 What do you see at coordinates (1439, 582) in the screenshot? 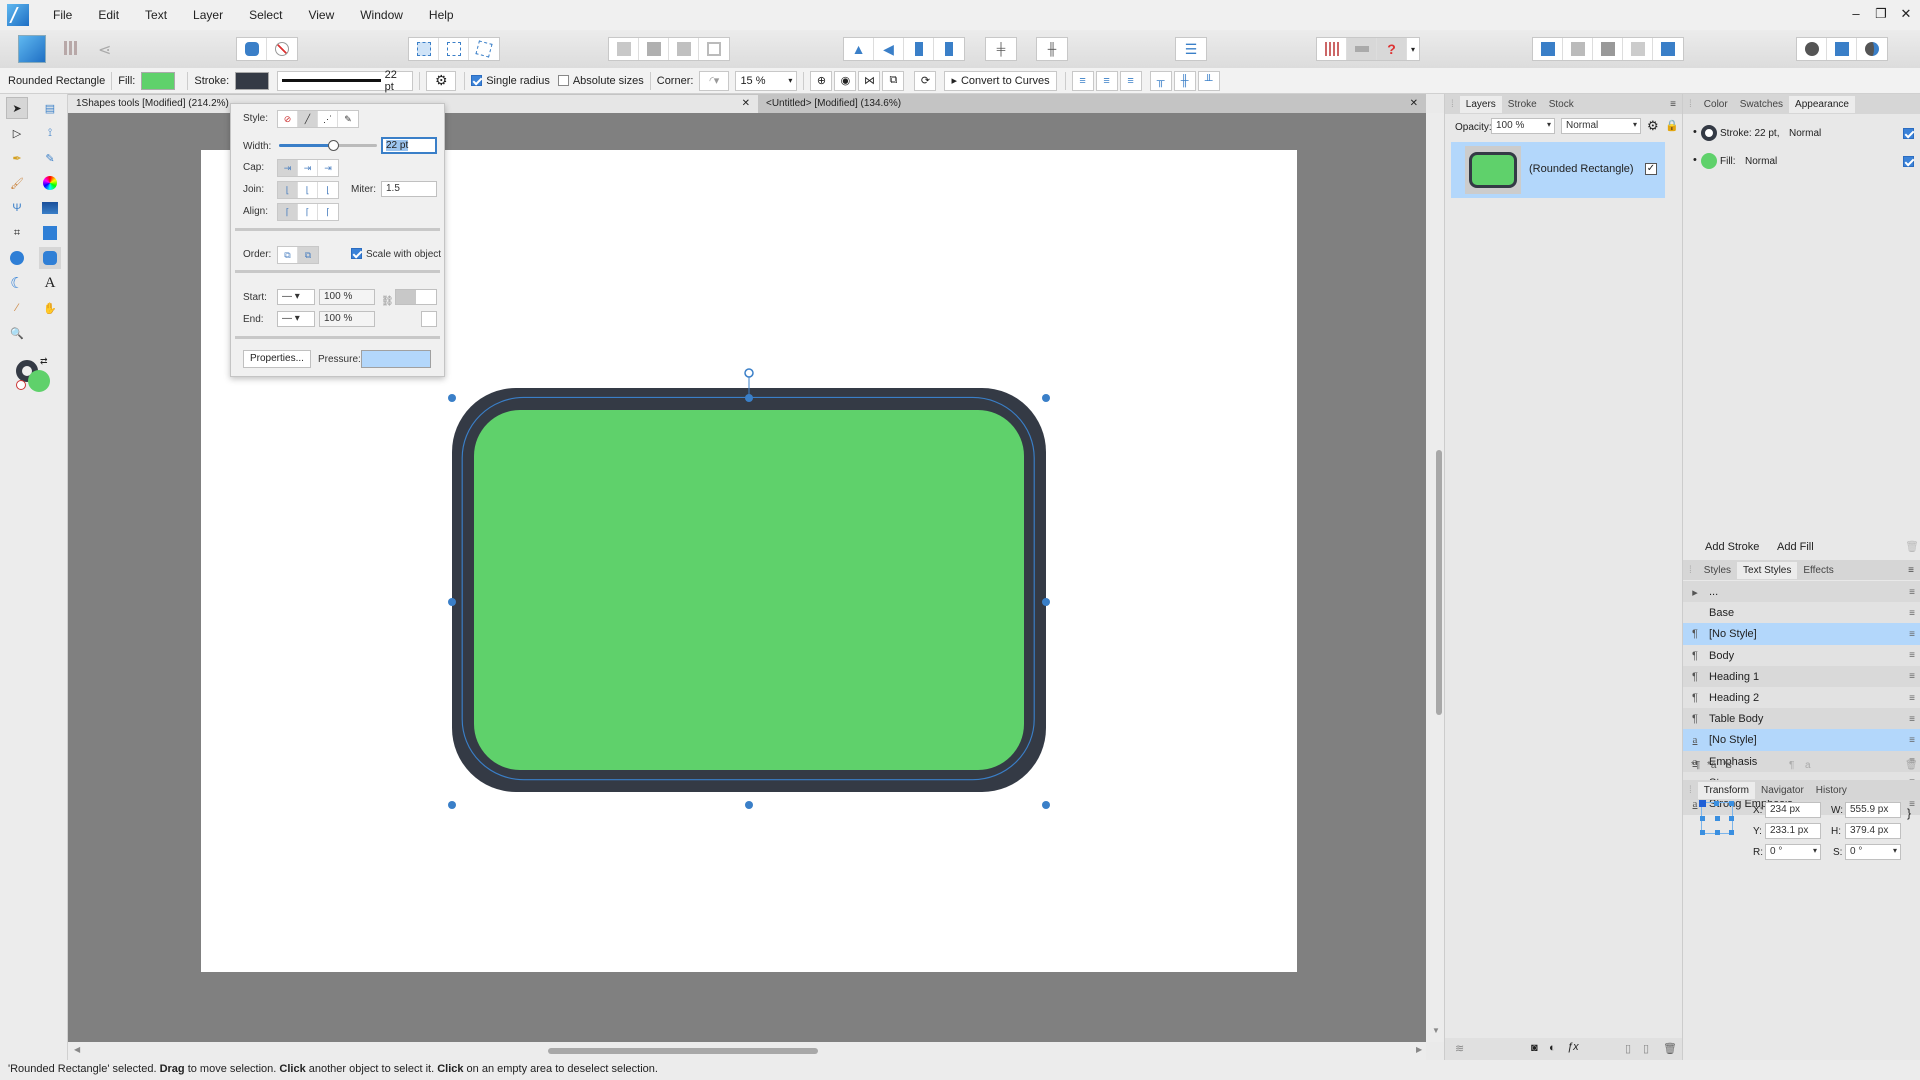
I see `vertical-scroll-thumb` at bounding box center [1439, 582].